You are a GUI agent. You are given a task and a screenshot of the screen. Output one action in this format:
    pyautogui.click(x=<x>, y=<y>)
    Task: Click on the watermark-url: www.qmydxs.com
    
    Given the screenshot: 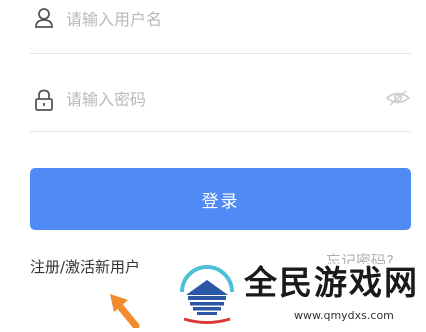 What is the action you would take?
    pyautogui.click(x=344, y=315)
    